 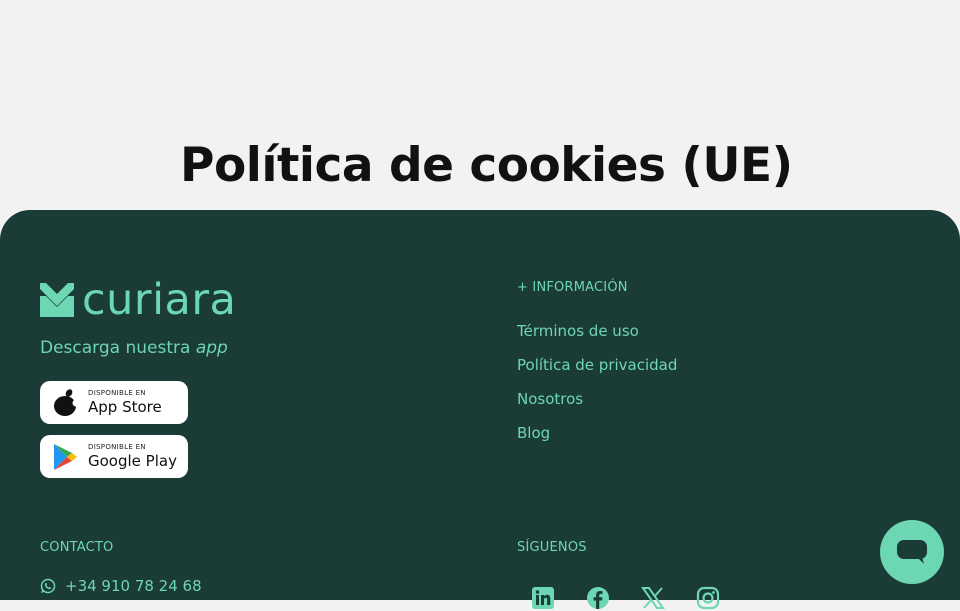 I want to click on google-play-small-label: DISPONIBLE EN, so click(x=117, y=447).